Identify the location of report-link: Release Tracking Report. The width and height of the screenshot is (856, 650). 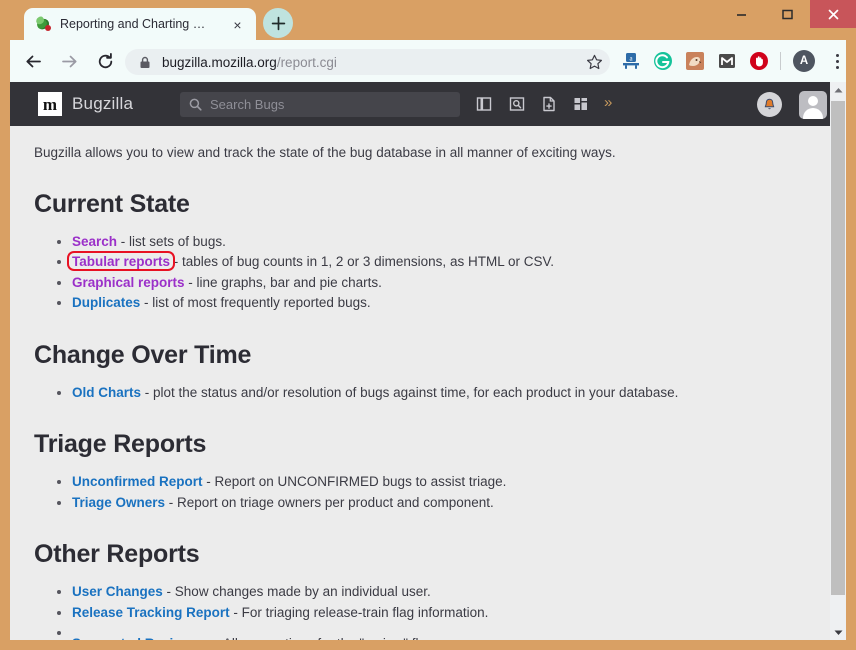
(151, 612).